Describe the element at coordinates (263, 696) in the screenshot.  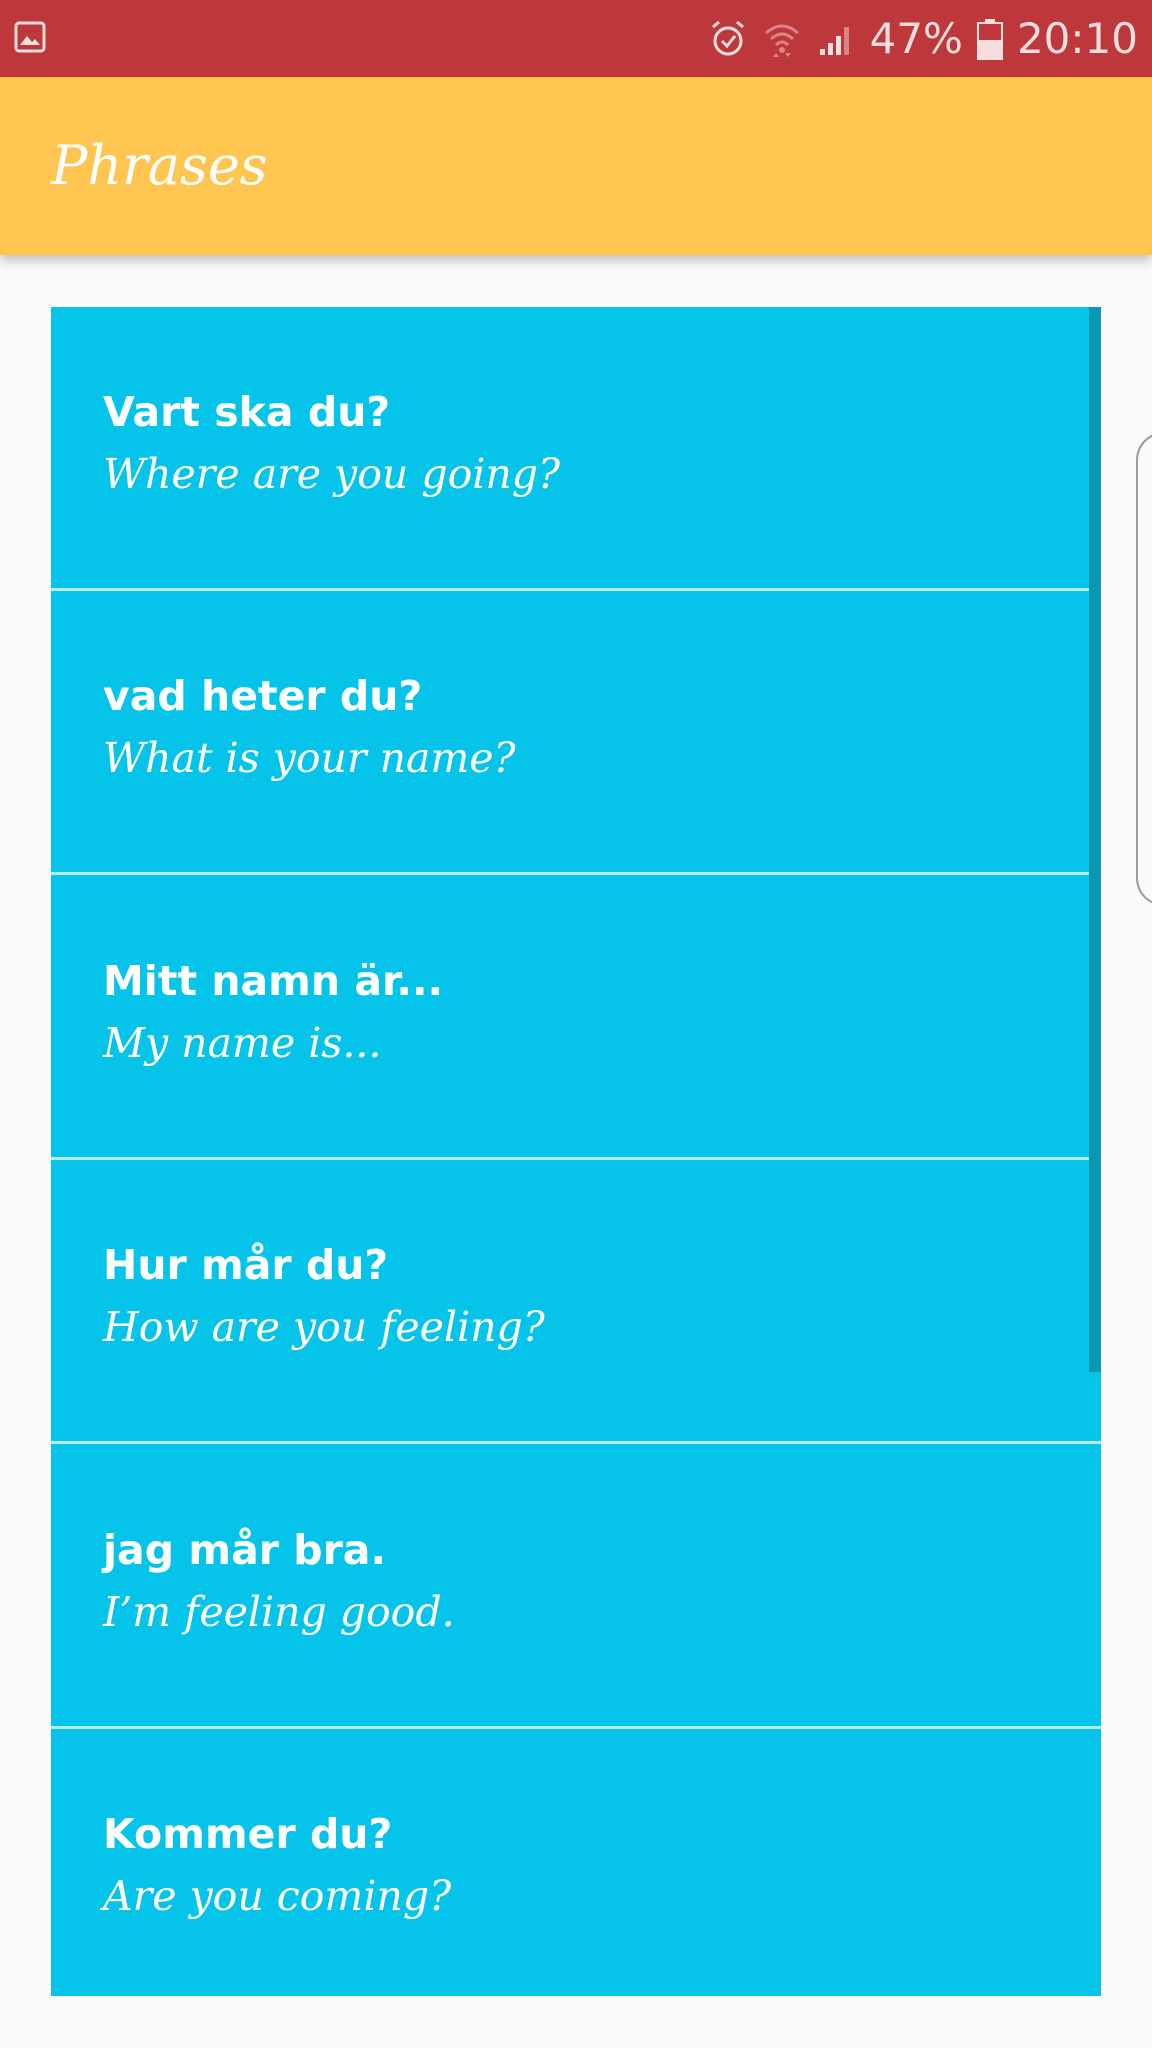
I see `phrase-text: vad heter du?` at that location.